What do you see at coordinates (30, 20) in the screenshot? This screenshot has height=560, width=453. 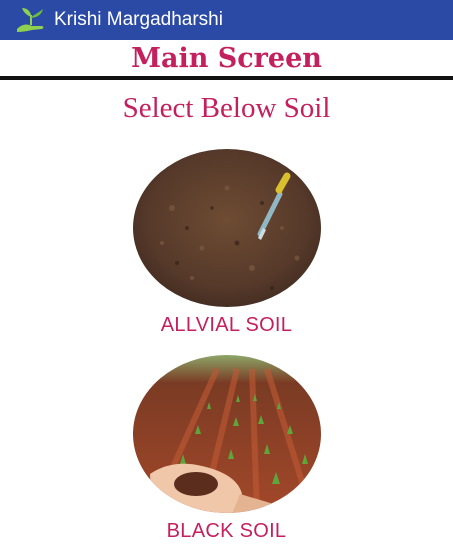 I see `sprout-hand-icon` at bounding box center [30, 20].